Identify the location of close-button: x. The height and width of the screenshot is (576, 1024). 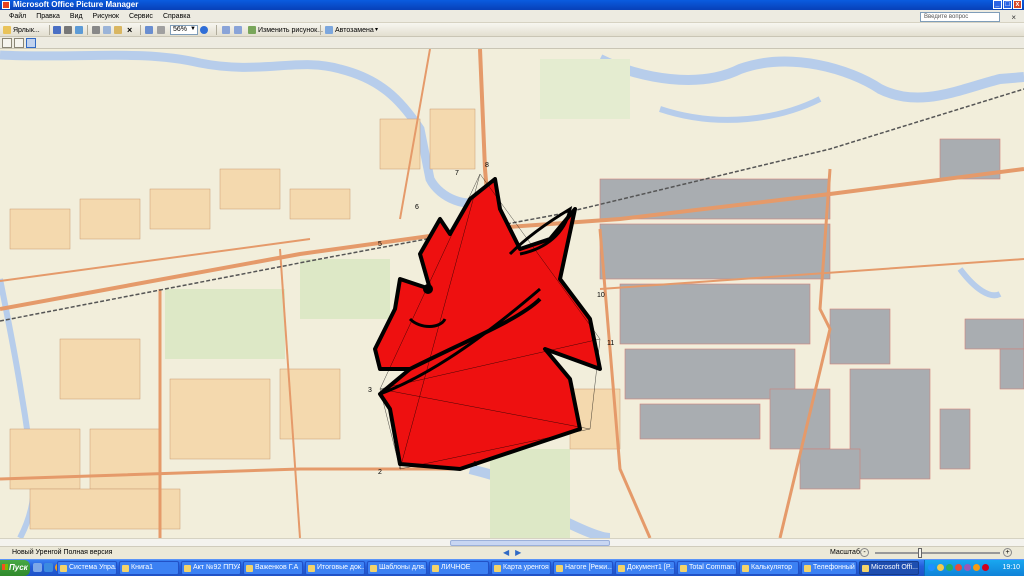
(1017, 4).